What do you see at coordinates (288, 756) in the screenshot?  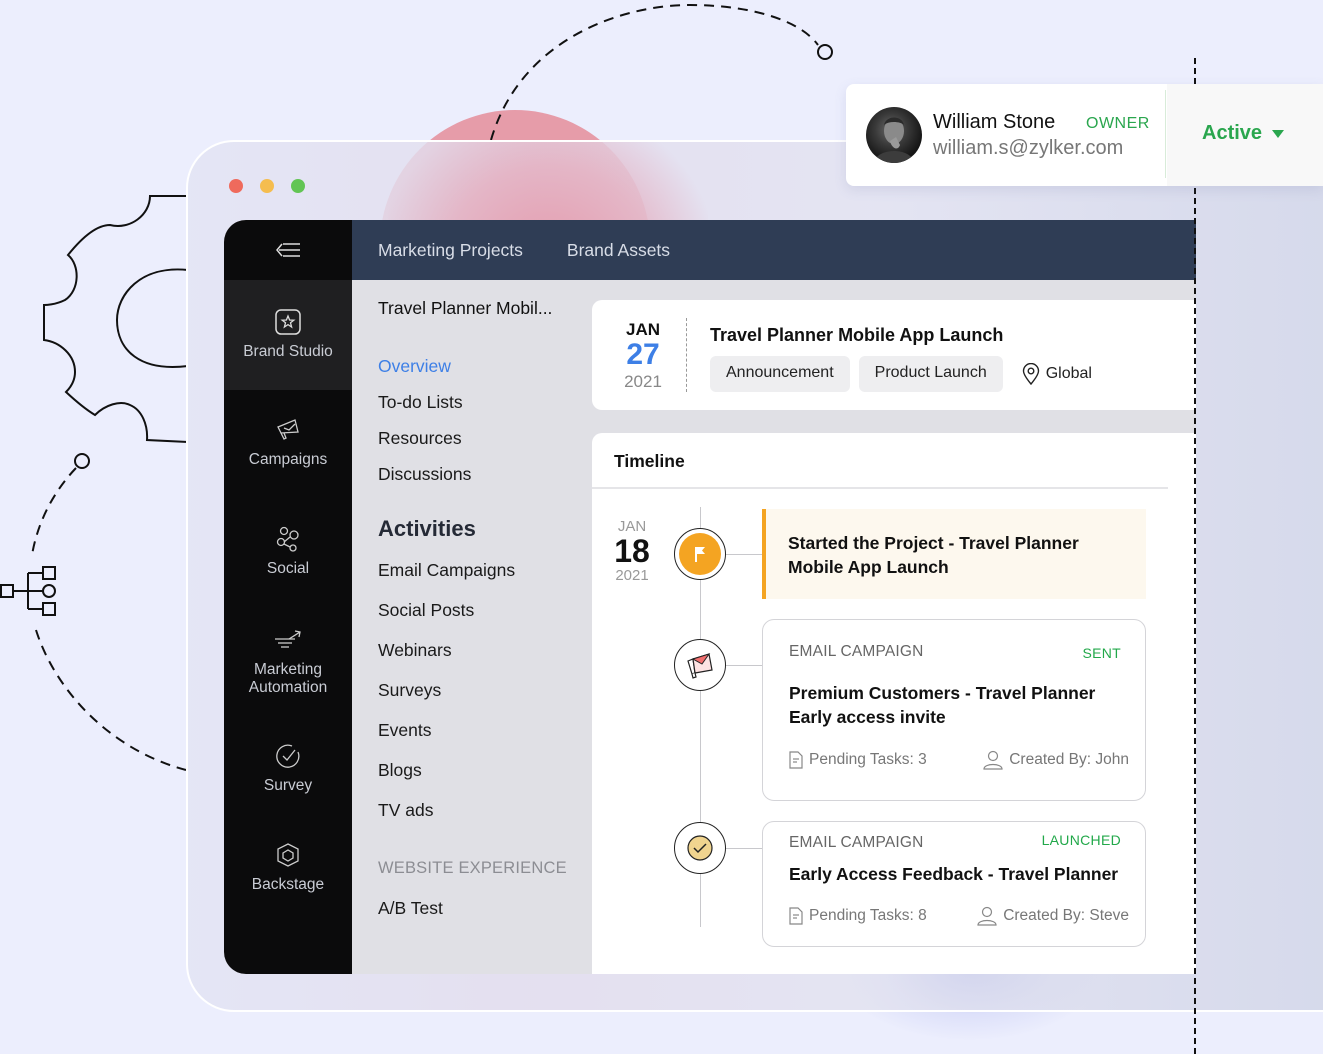 I see `check-circle-icon` at bounding box center [288, 756].